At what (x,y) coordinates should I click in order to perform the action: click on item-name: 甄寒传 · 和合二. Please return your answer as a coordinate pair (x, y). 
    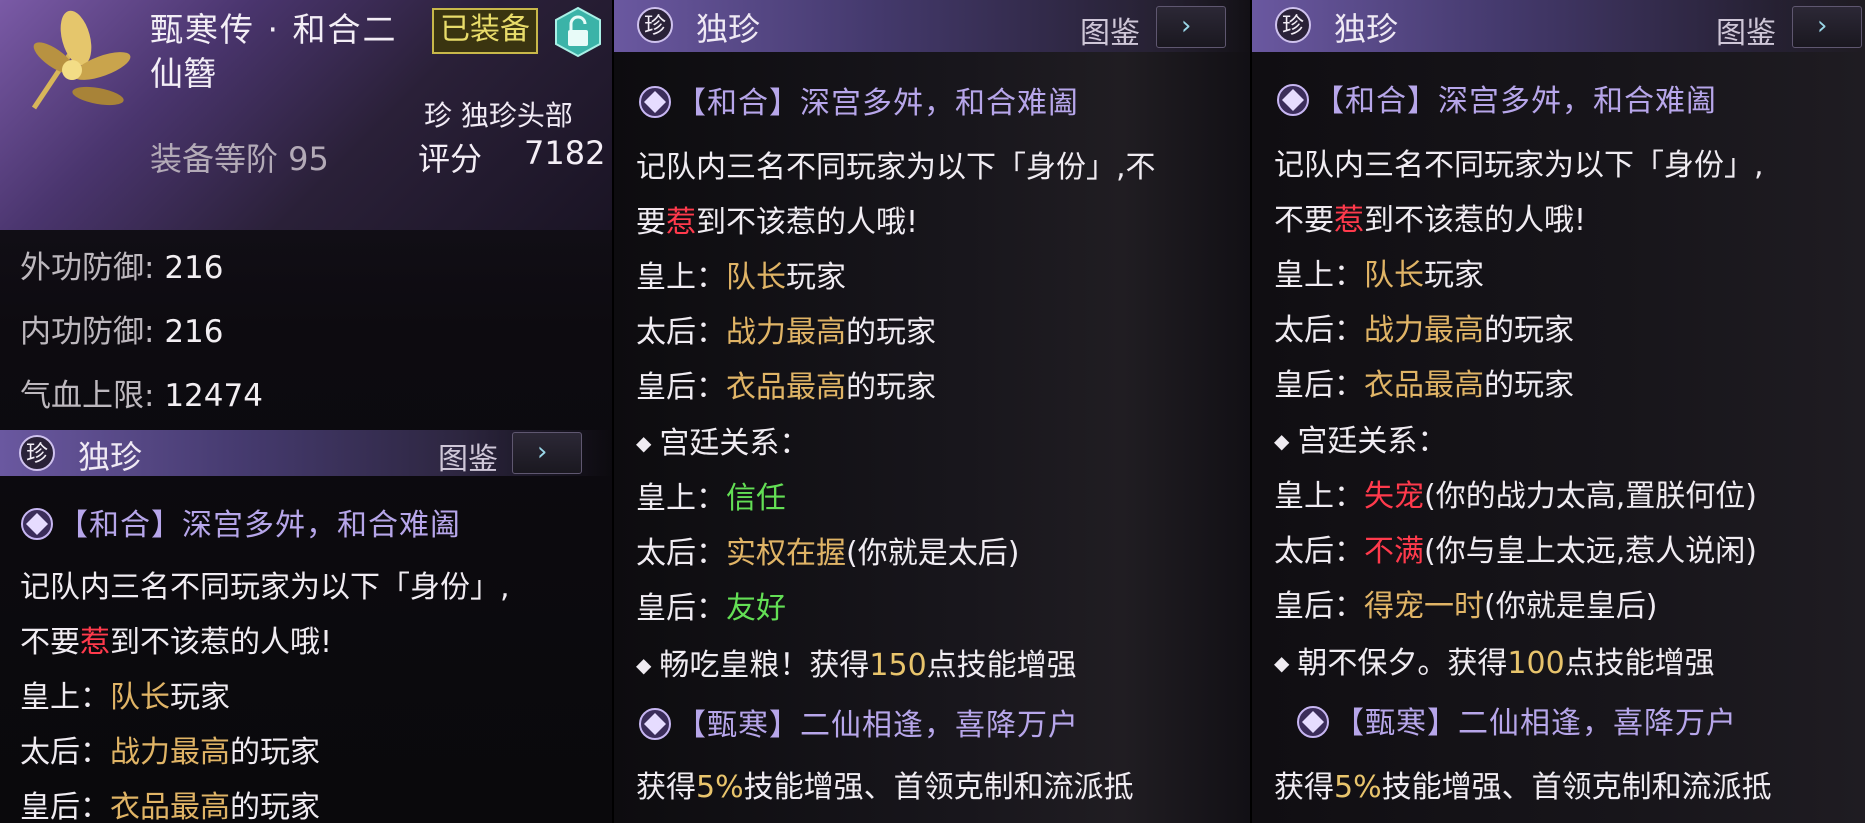
    Looking at the image, I should click on (274, 29).